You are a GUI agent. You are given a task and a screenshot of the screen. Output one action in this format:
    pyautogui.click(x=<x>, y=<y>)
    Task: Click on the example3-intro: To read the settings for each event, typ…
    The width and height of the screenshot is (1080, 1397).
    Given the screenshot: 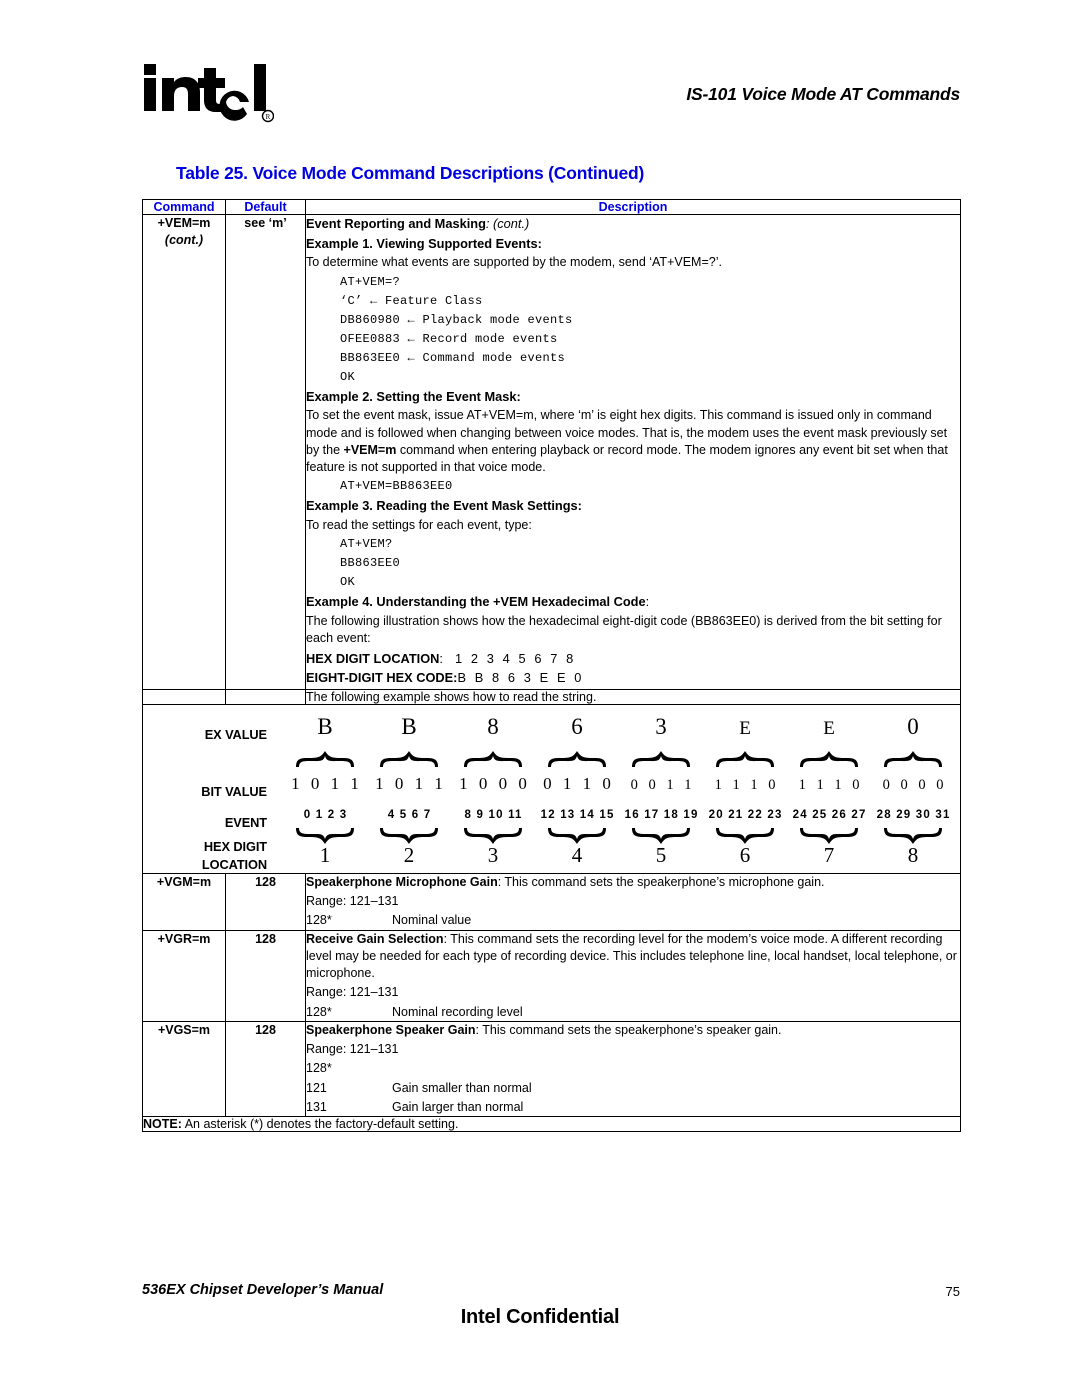 What is the action you would take?
    pyautogui.click(x=419, y=525)
    